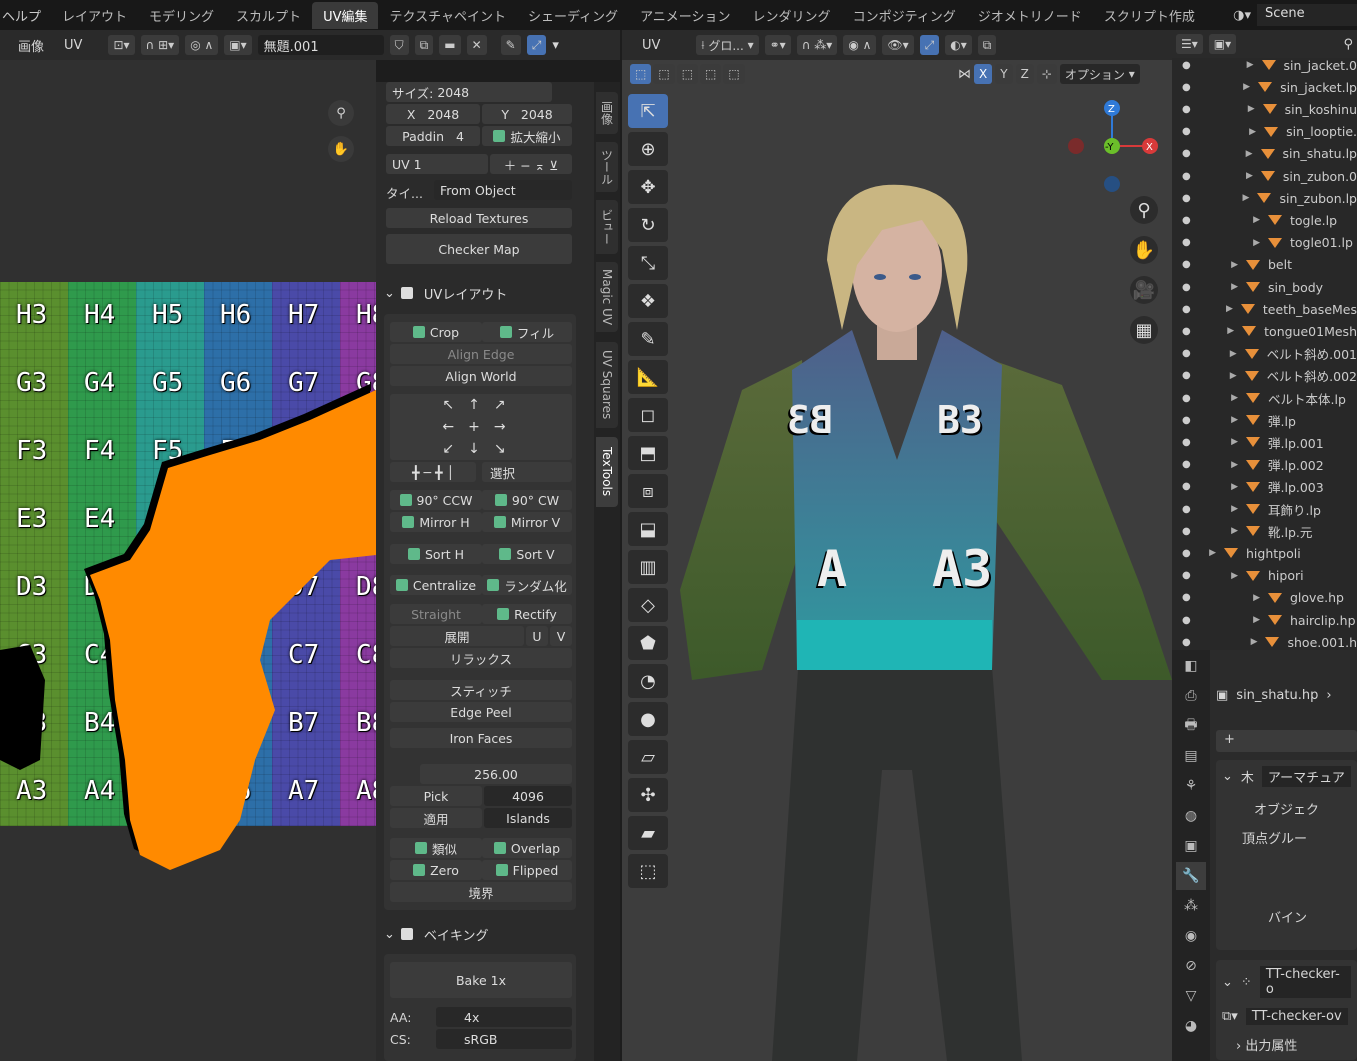 This screenshot has width=1357, height=1061. What do you see at coordinates (481, 427) in the screenshot?
I see `align-grid: ↖↑↗ ←+→ ↙↓↘` at bounding box center [481, 427].